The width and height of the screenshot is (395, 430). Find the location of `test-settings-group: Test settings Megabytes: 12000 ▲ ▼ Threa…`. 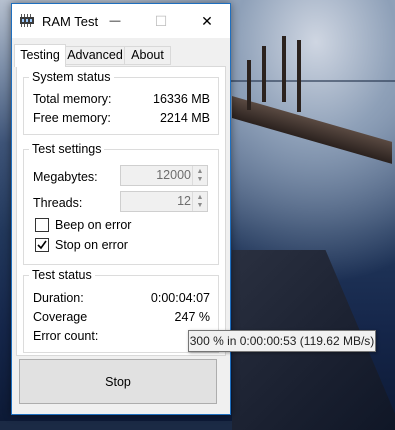

test-settings-group: Test settings Megabytes: 12000 ▲ ▼ Threa… is located at coordinates (121, 203).